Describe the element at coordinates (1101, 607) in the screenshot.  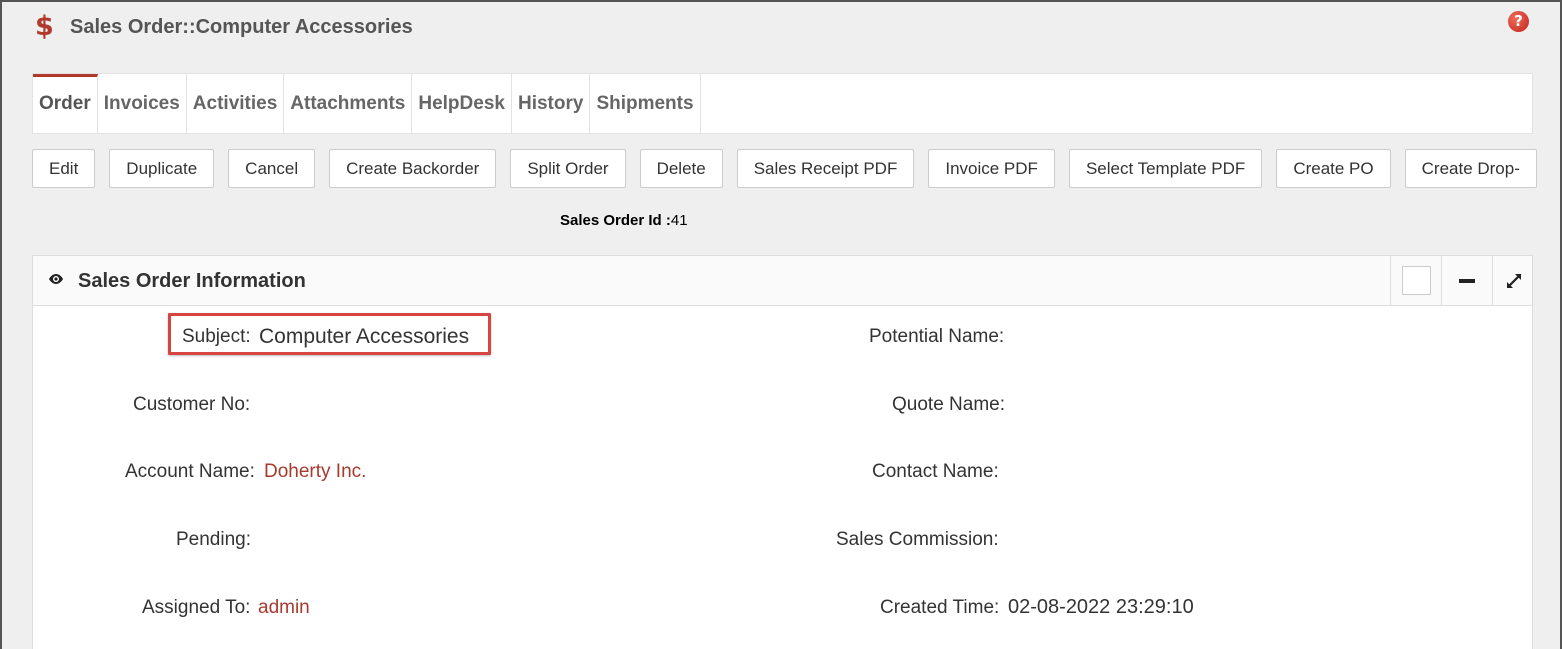
I see `created-time-value: 02-08-2022 23:29:10` at that location.